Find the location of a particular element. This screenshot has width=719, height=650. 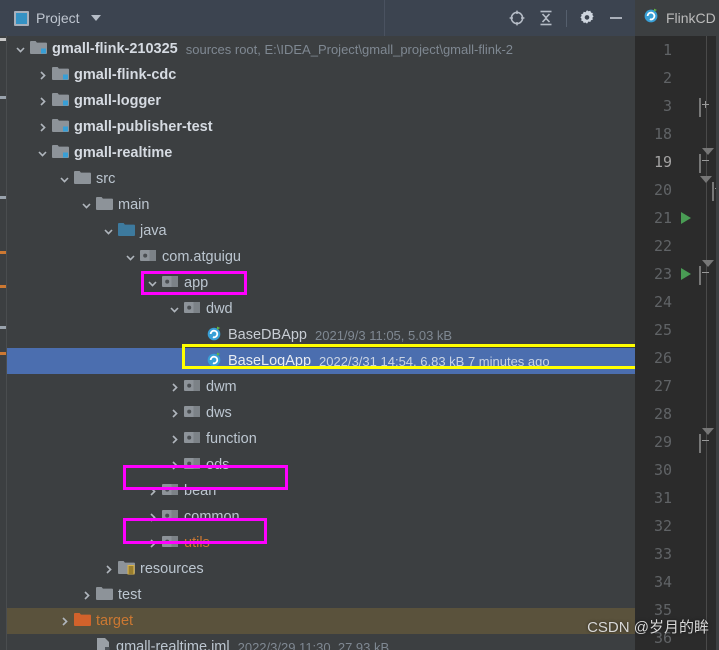

fold-expand-icon is located at coordinates (700, 107).